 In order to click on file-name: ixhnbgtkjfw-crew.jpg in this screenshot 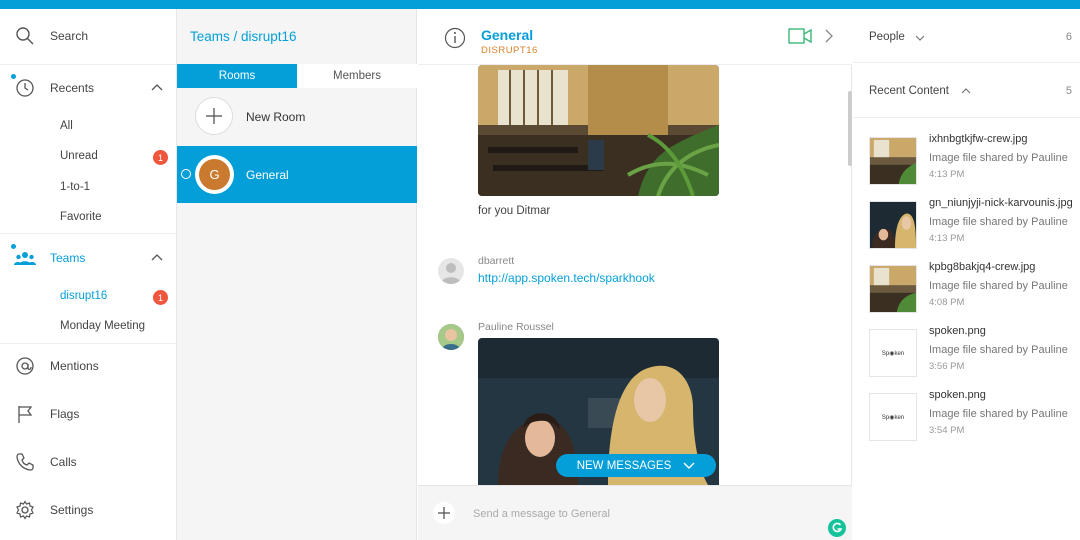, I will do `click(978, 139)`.